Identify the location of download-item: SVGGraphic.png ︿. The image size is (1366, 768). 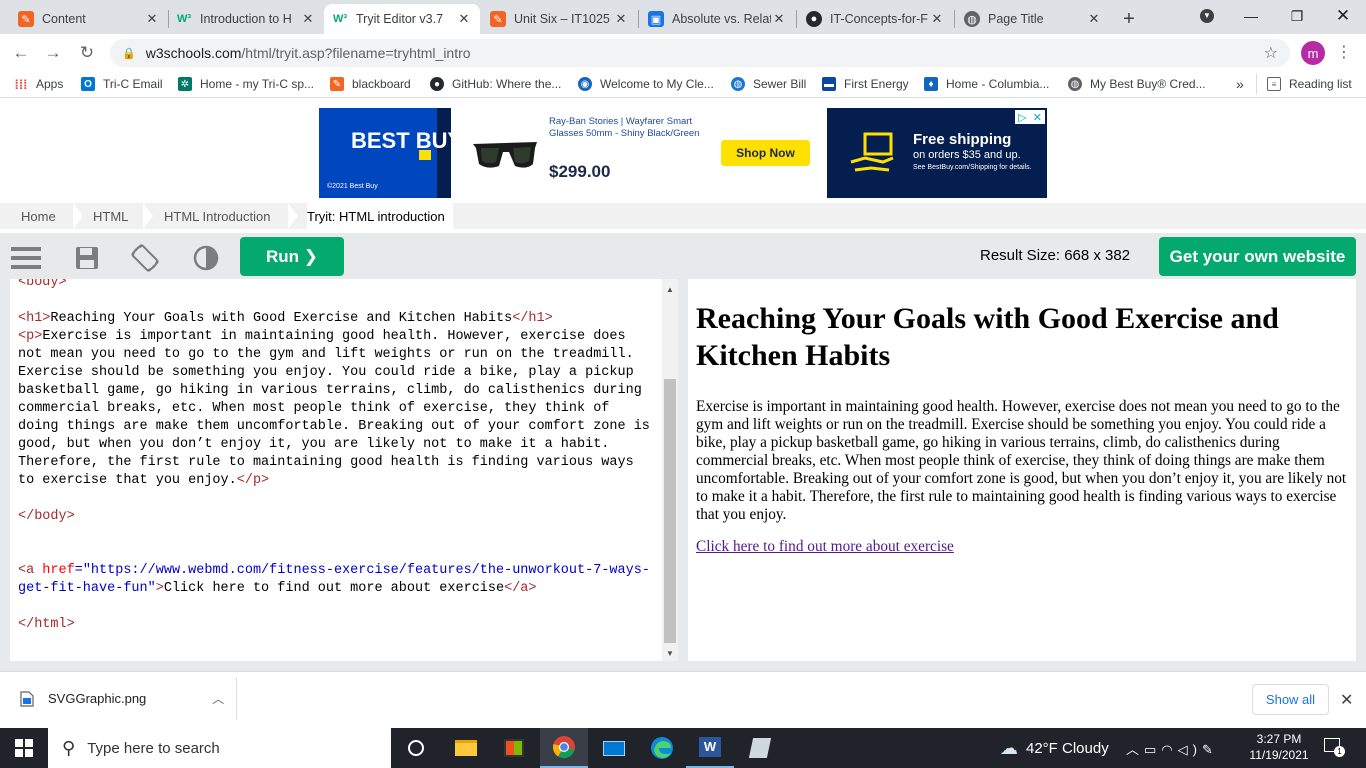
(122, 698).